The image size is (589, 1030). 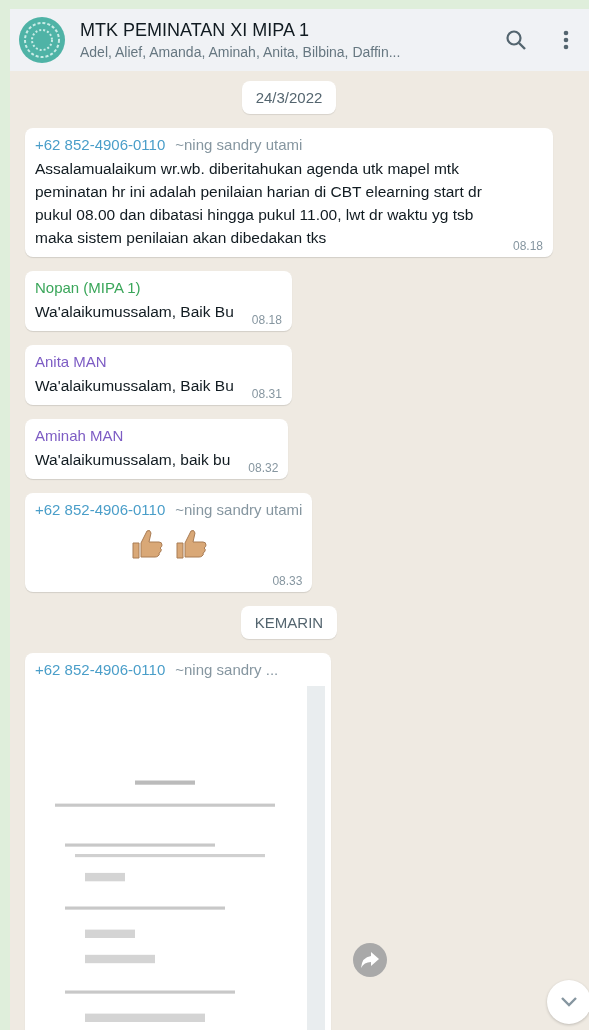 What do you see at coordinates (133, 460) in the screenshot?
I see `message-text: Wa'alaikumussalam, baik bu` at bounding box center [133, 460].